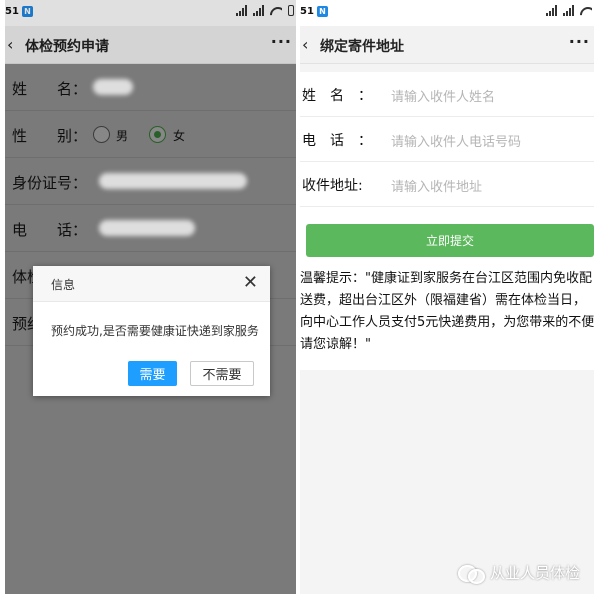 Image resolution: width=600 pixels, height=600 pixels. Describe the element at coordinates (335, 344) in the screenshot. I see `notice-line: 请您谅解！"` at that location.